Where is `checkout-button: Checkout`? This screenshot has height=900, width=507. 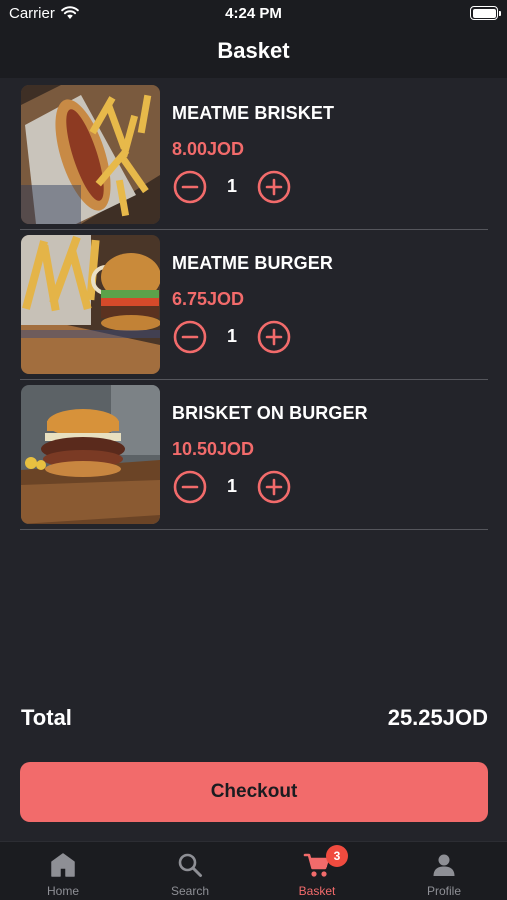
checkout-button: Checkout is located at coordinates (254, 792).